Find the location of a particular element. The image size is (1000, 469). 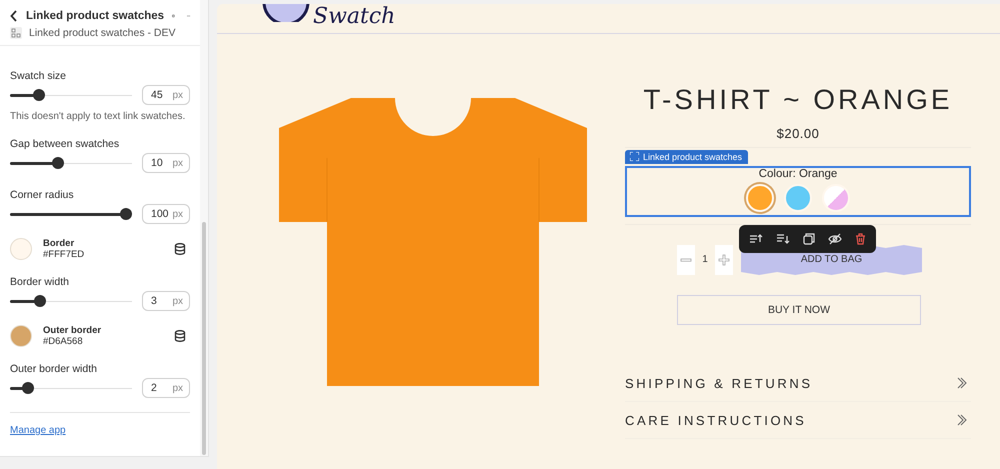

quantity-value: 1 is located at coordinates (705, 260).